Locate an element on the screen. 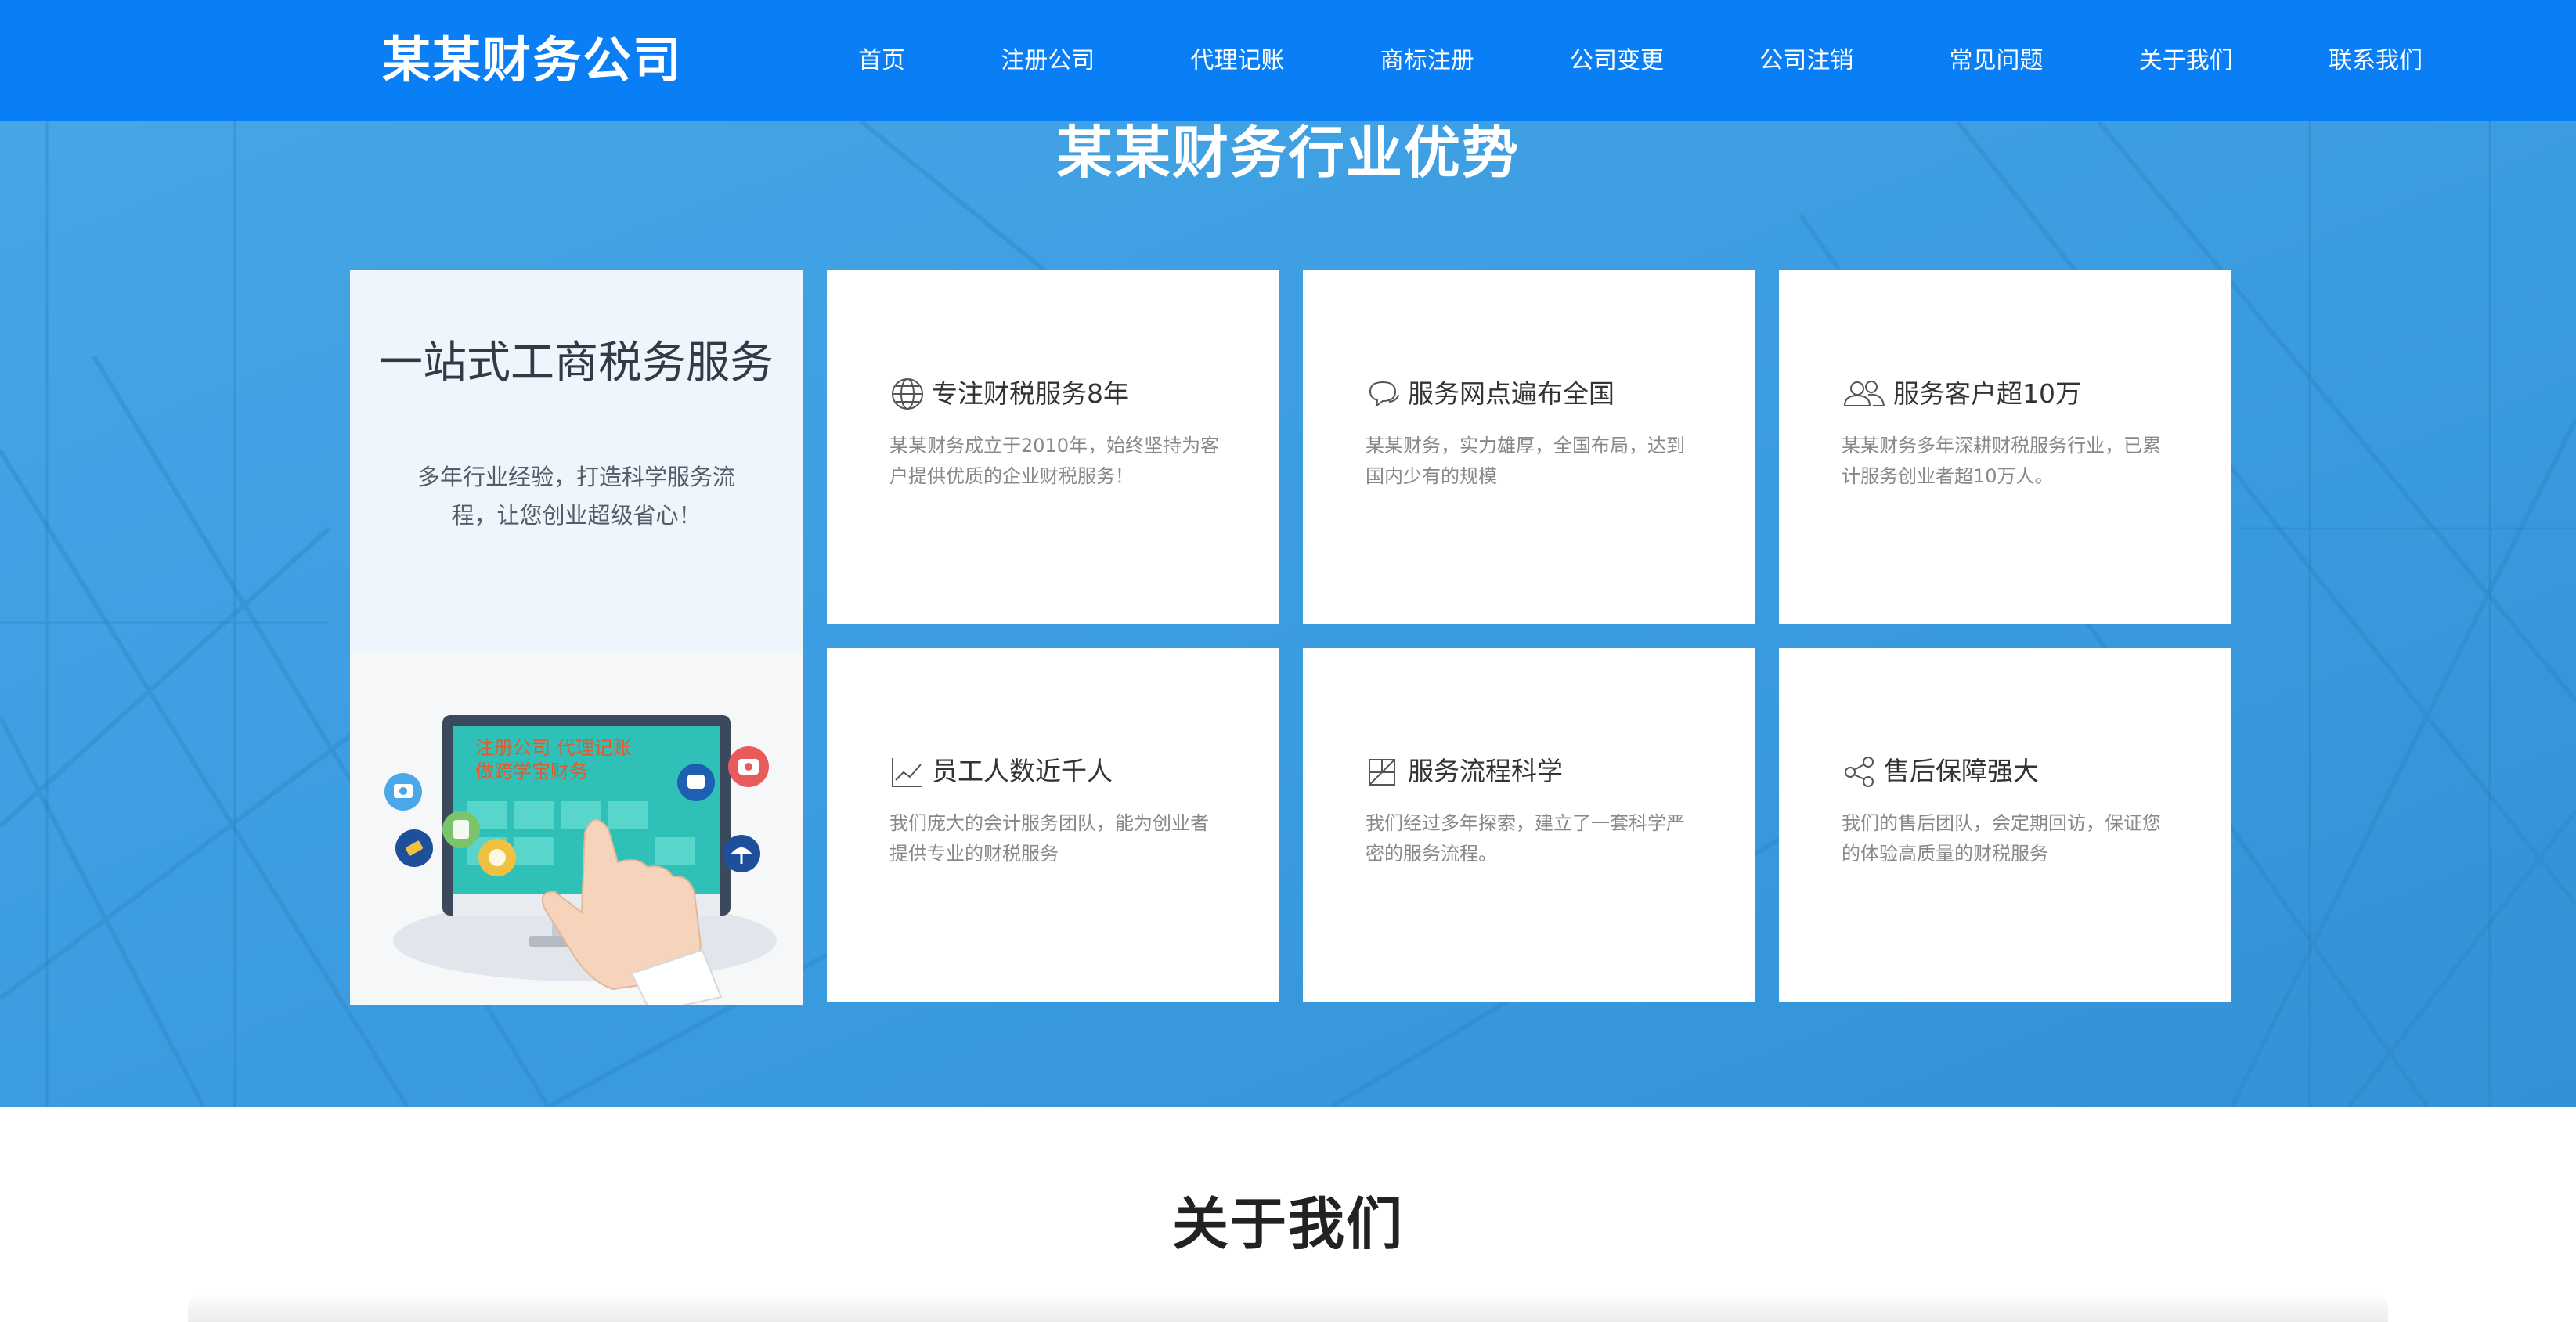  advantage-card: 服务流程科学 我们经过多年探索，建立了一套科学严密的服务流程。 is located at coordinates (1529, 825).